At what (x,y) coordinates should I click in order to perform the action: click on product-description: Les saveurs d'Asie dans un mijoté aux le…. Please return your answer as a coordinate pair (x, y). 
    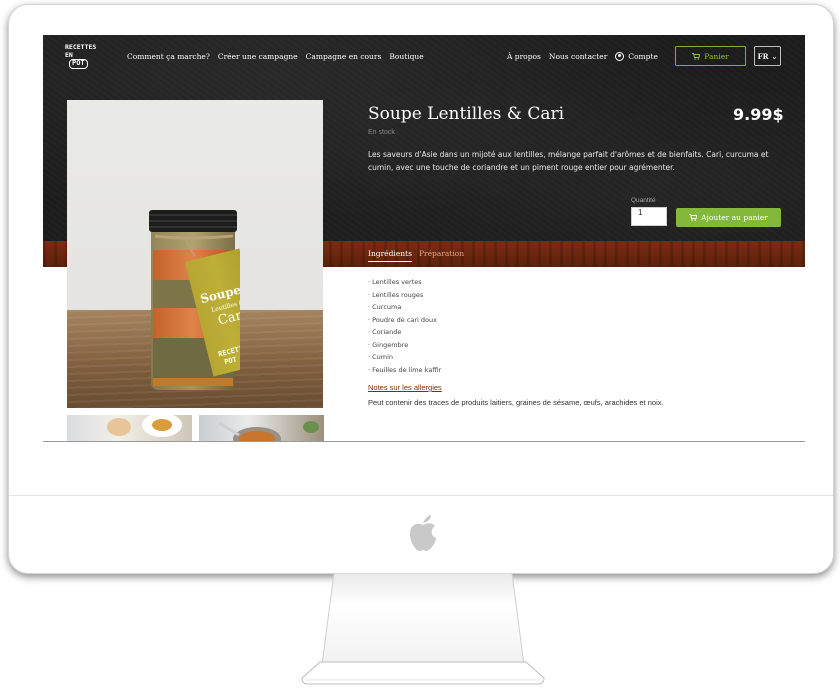
    Looking at the image, I should click on (568, 161).